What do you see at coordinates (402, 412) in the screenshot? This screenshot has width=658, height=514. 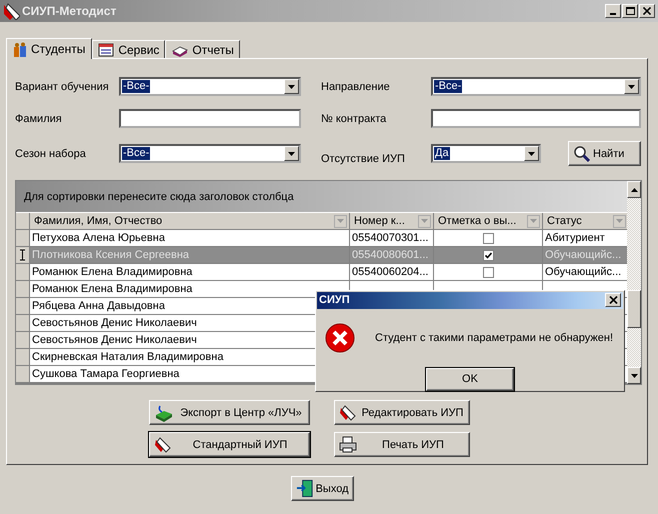 I see `action-button: Редактировать ИУП` at bounding box center [402, 412].